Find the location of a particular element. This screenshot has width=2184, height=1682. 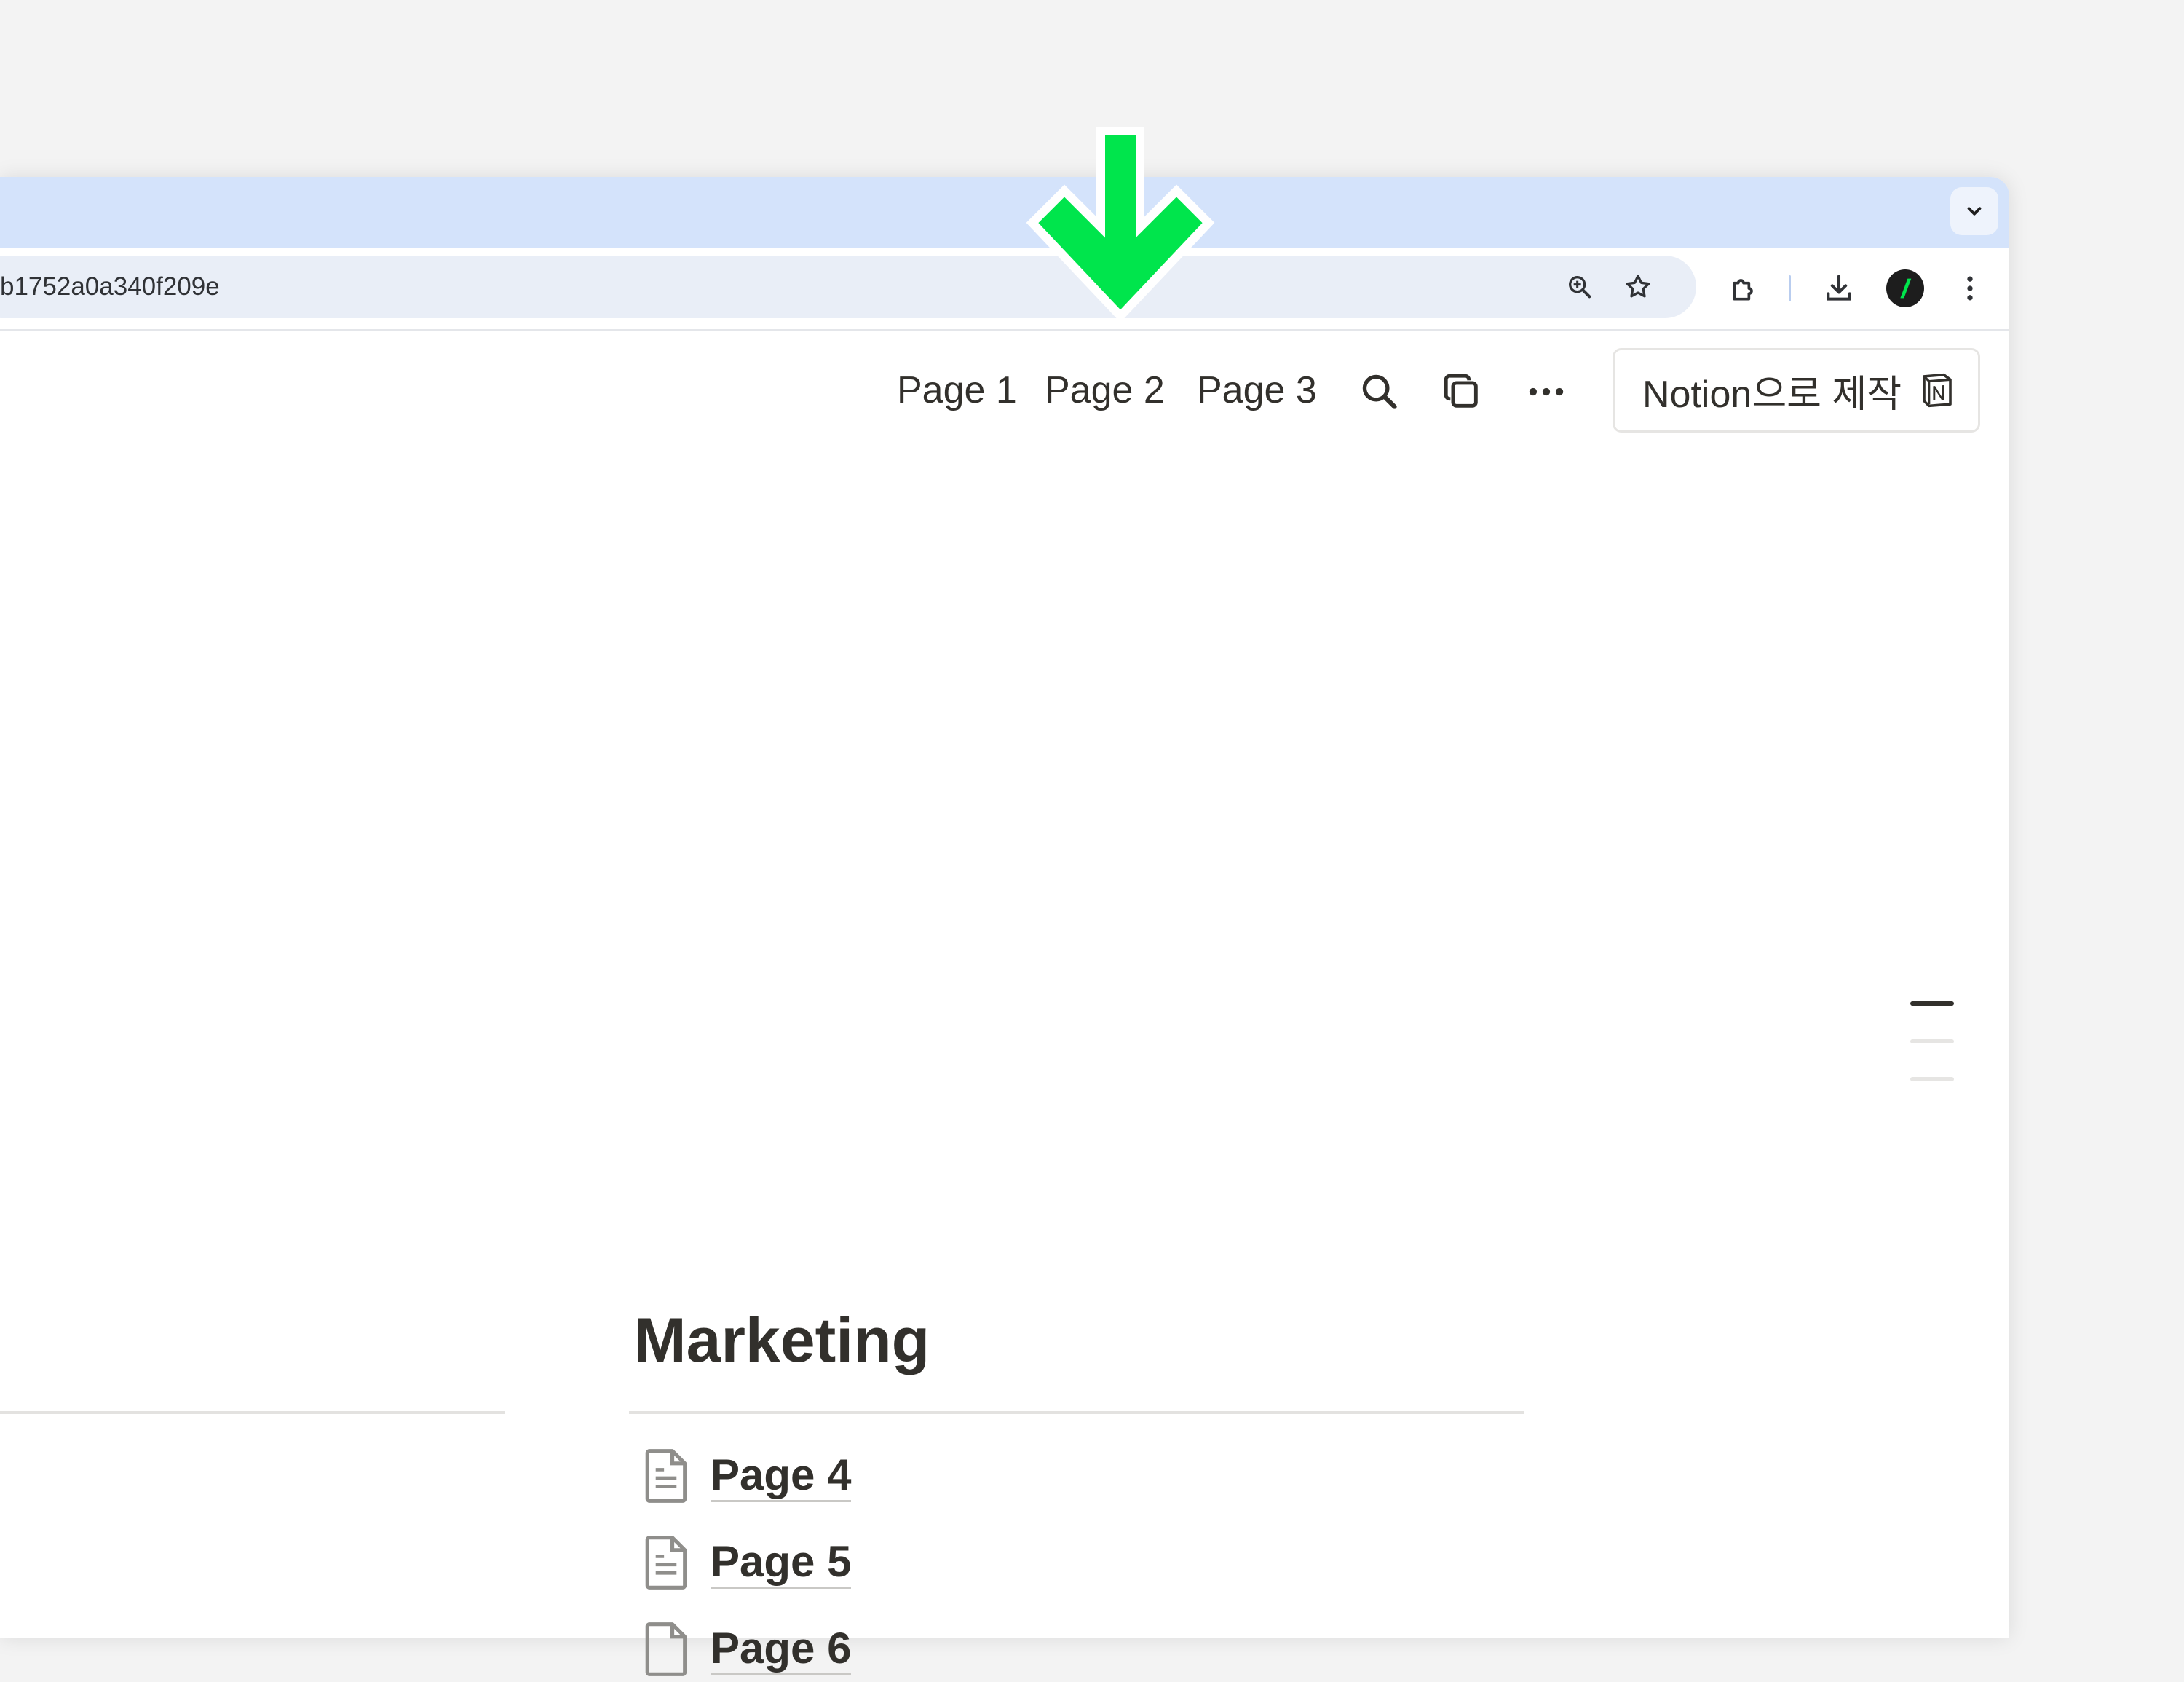

nav-link-page-2: Page 2 is located at coordinates (1105, 390).